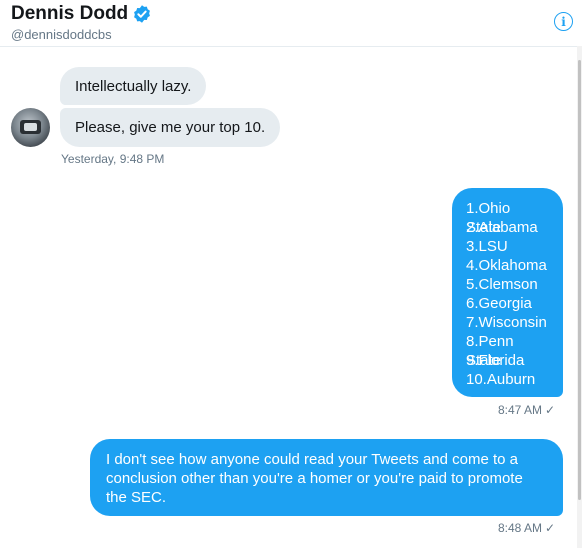  Describe the element at coordinates (499, 303) in the screenshot. I see `list-item: 6.Georgia` at that location.